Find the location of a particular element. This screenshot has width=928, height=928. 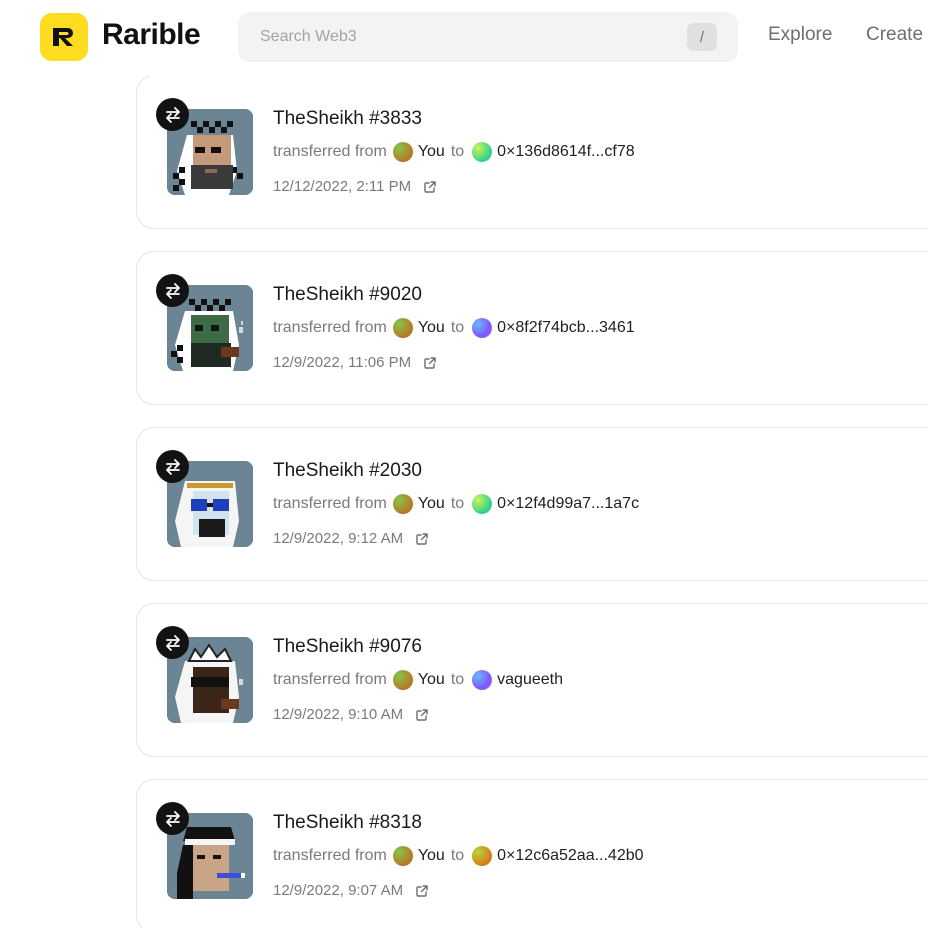

nft-title: TheSheikh #2030 is located at coordinates (347, 471).